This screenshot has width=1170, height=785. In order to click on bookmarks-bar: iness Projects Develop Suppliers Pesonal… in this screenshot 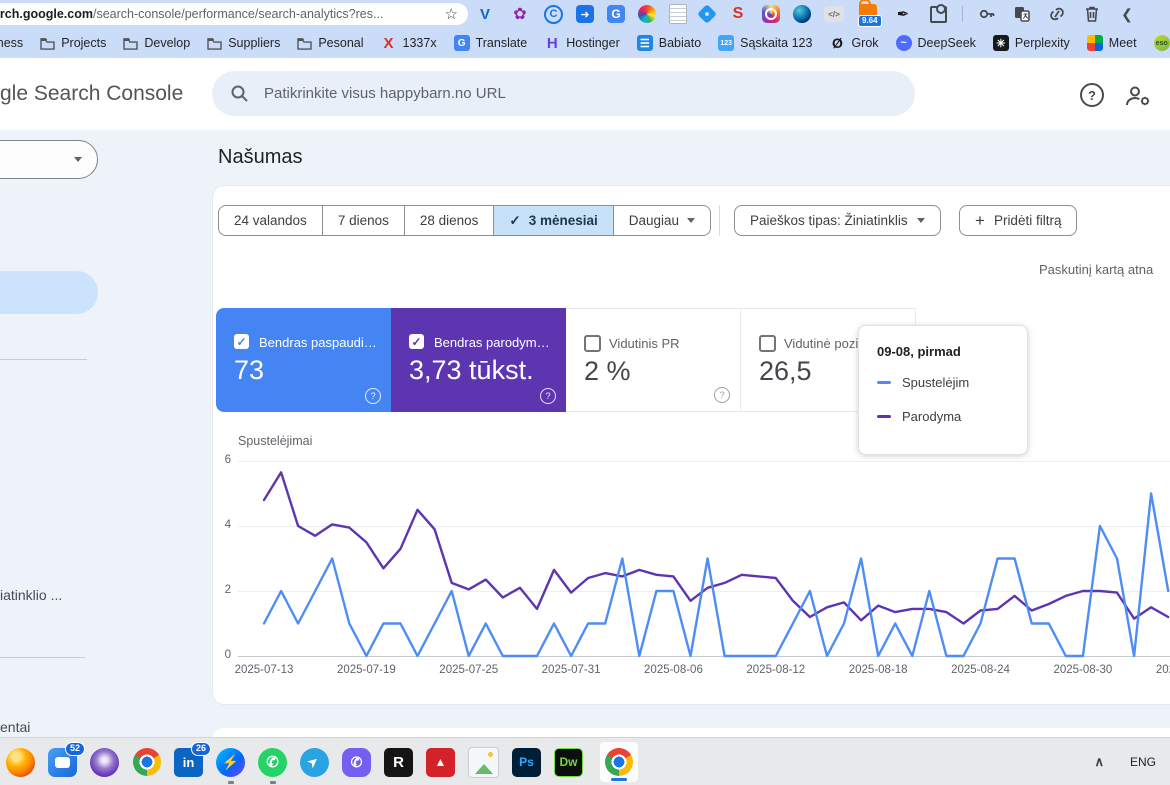, I will do `click(585, 43)`.